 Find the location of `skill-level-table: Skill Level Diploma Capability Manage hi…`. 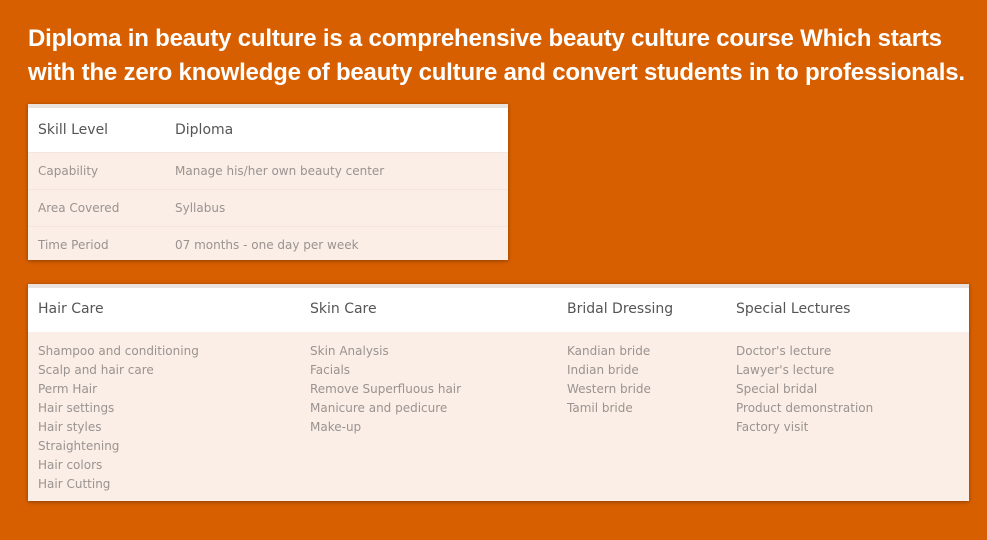

skill-level-table: Skill Level Diploma Capability Manage hi… is located at coordinates (268, 182).